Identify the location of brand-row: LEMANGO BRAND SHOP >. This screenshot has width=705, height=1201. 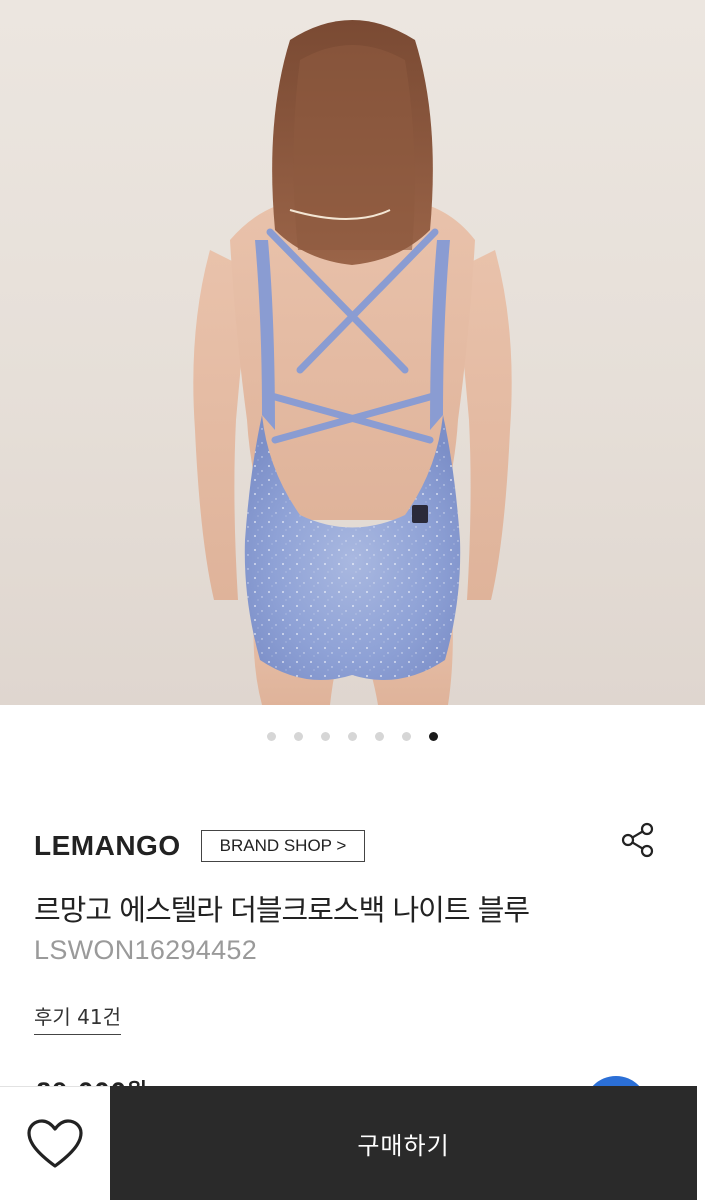
(354, 846).